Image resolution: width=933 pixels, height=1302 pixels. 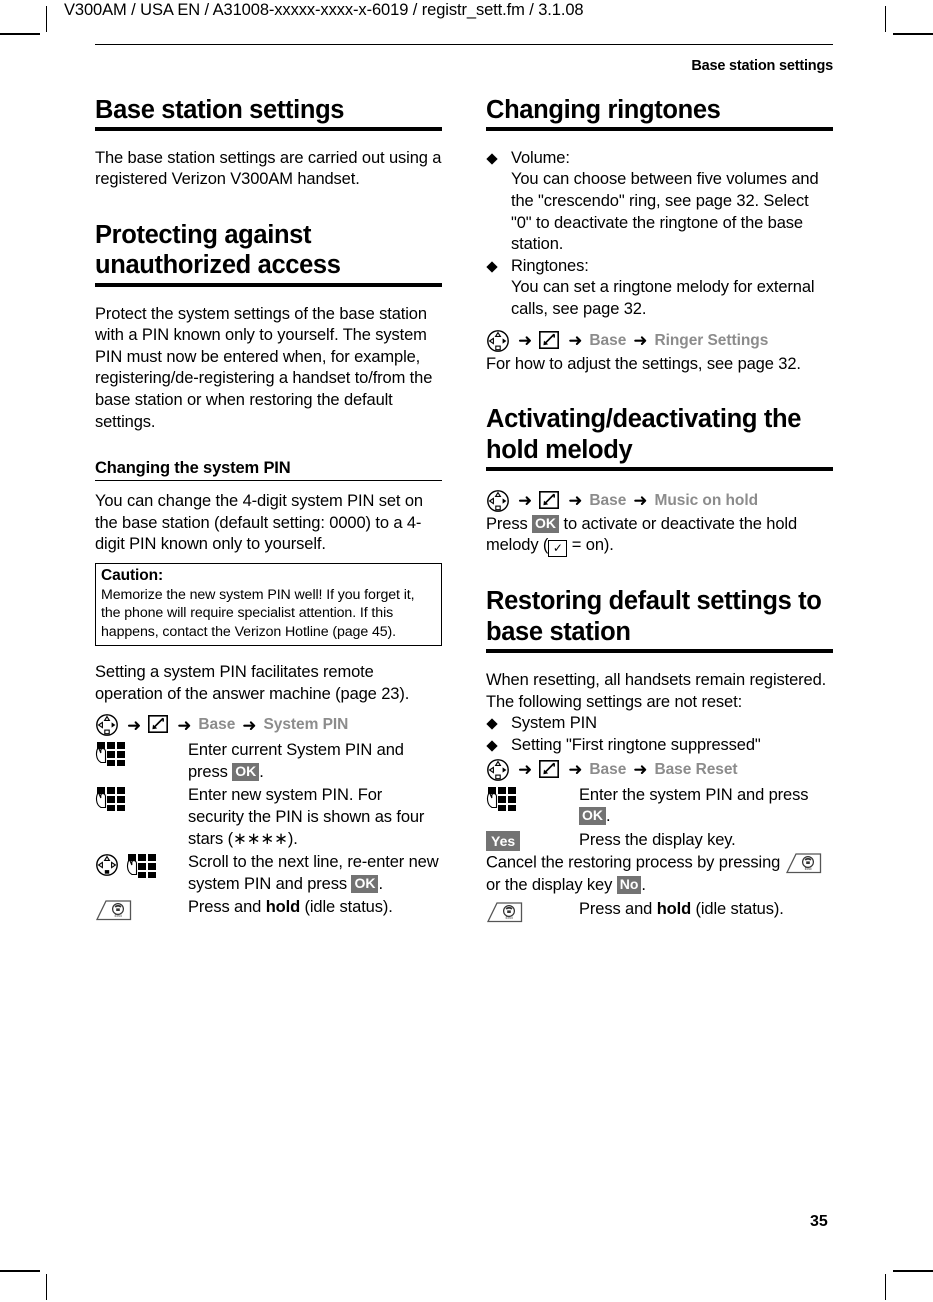 What do you see at coordinates (885, 19) in the screenshot?
I see `crop-mark-top-right-vertical` at bounding box center [885, 19].